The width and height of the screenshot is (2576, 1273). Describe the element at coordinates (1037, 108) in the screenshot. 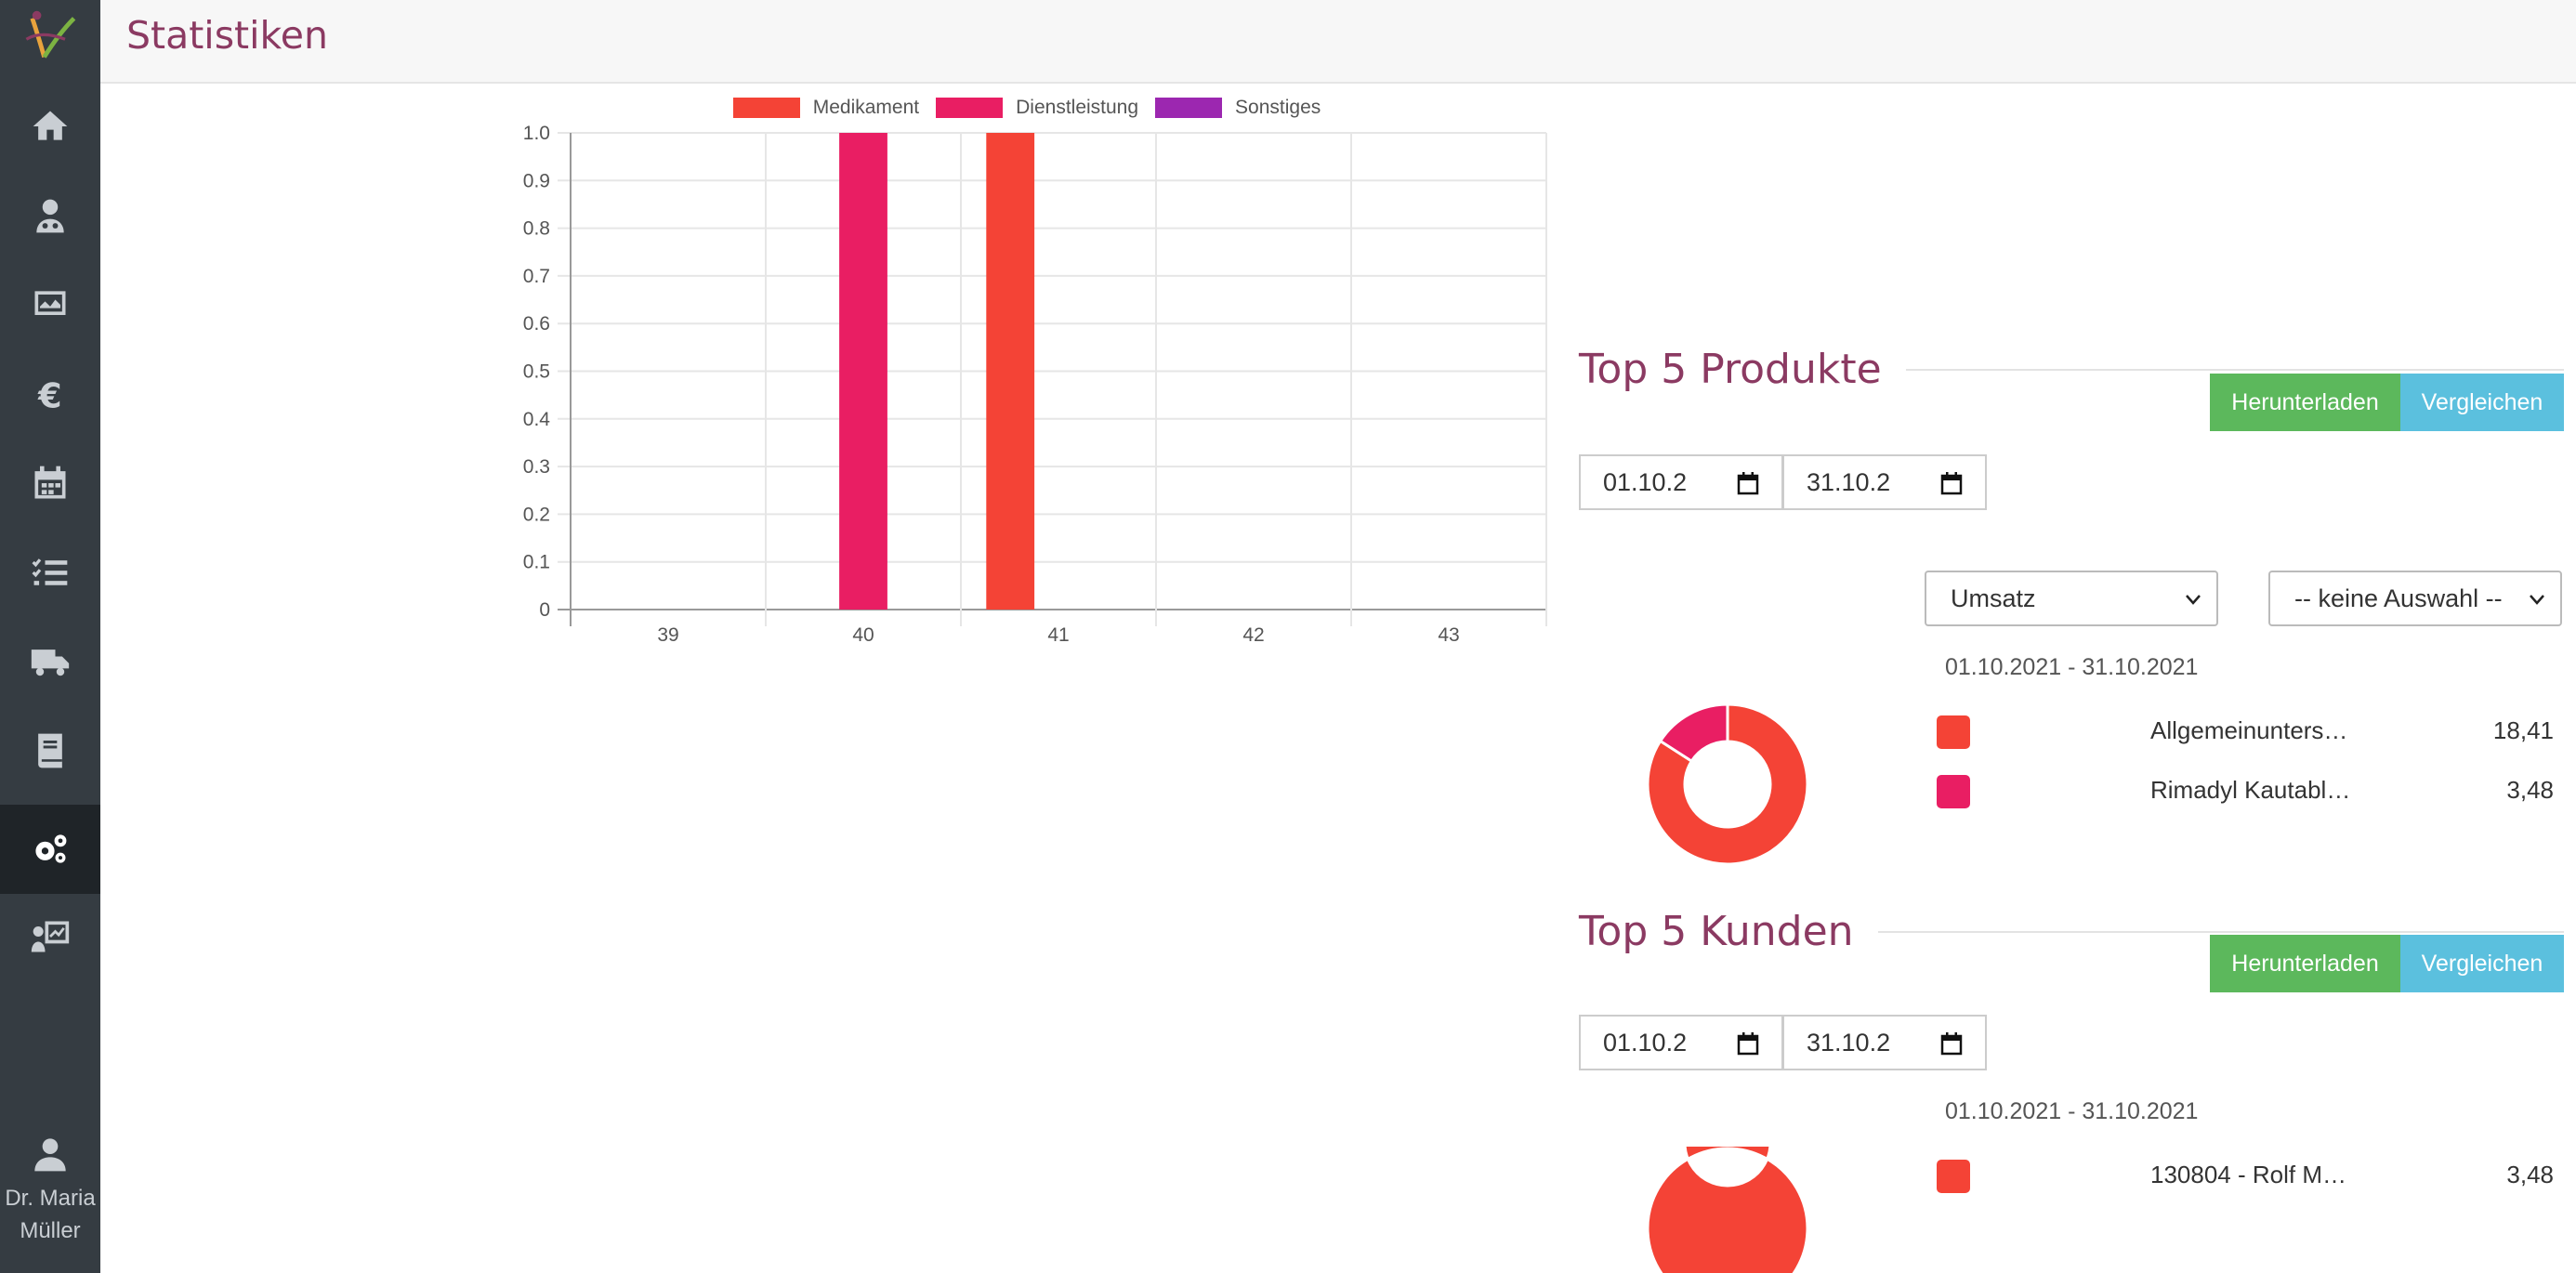

I see `legend-item-dienstleistung: Dienstleistung` at that location.